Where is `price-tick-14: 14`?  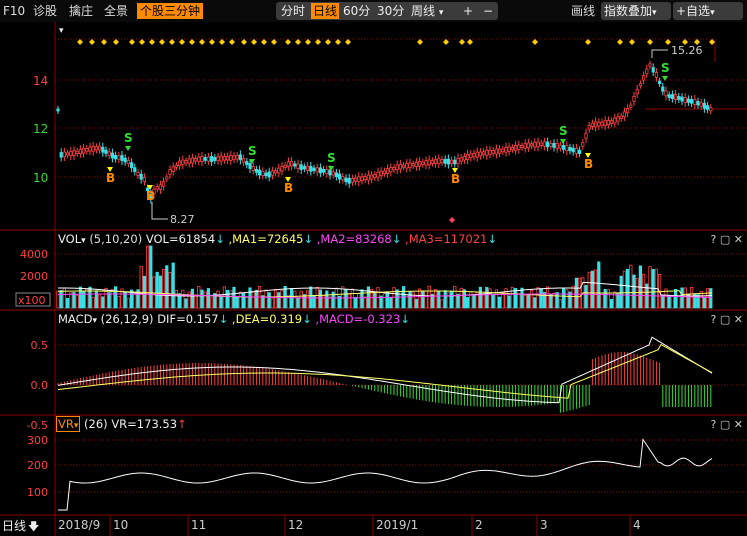
price-tick-14: 14 is located at coordinates (40, 81).